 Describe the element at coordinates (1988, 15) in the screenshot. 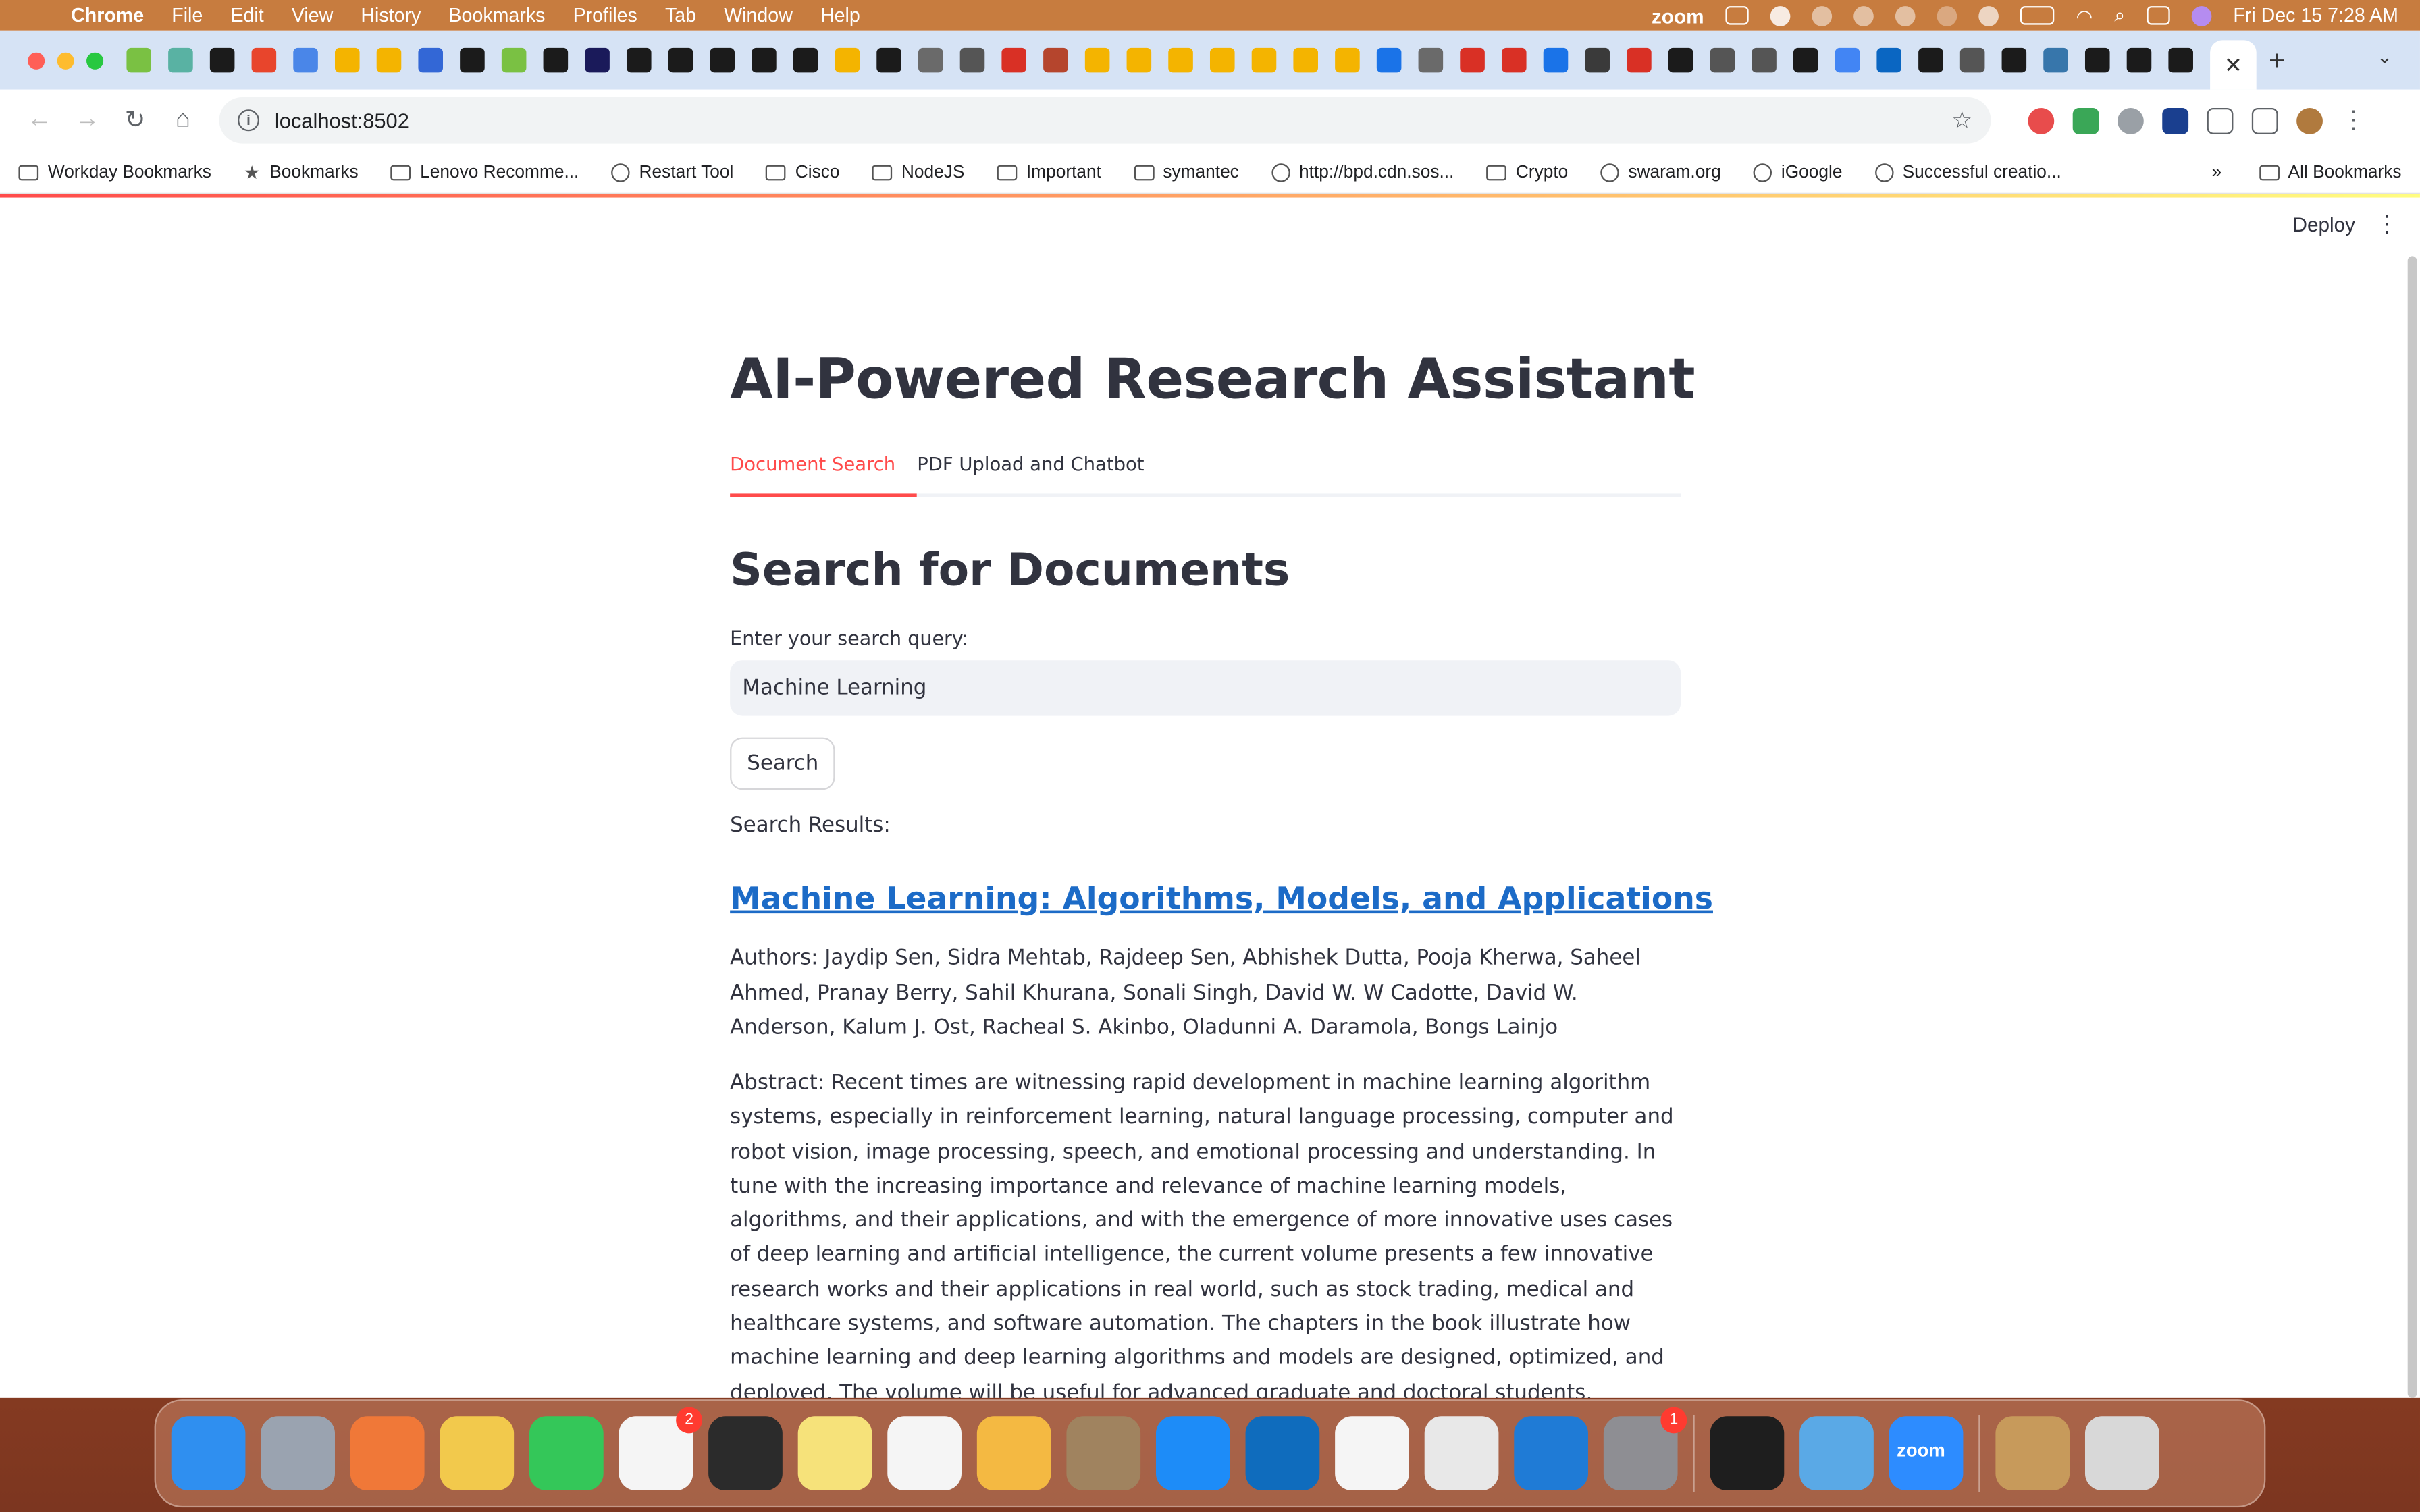

I see `play-status-icon` at that location.